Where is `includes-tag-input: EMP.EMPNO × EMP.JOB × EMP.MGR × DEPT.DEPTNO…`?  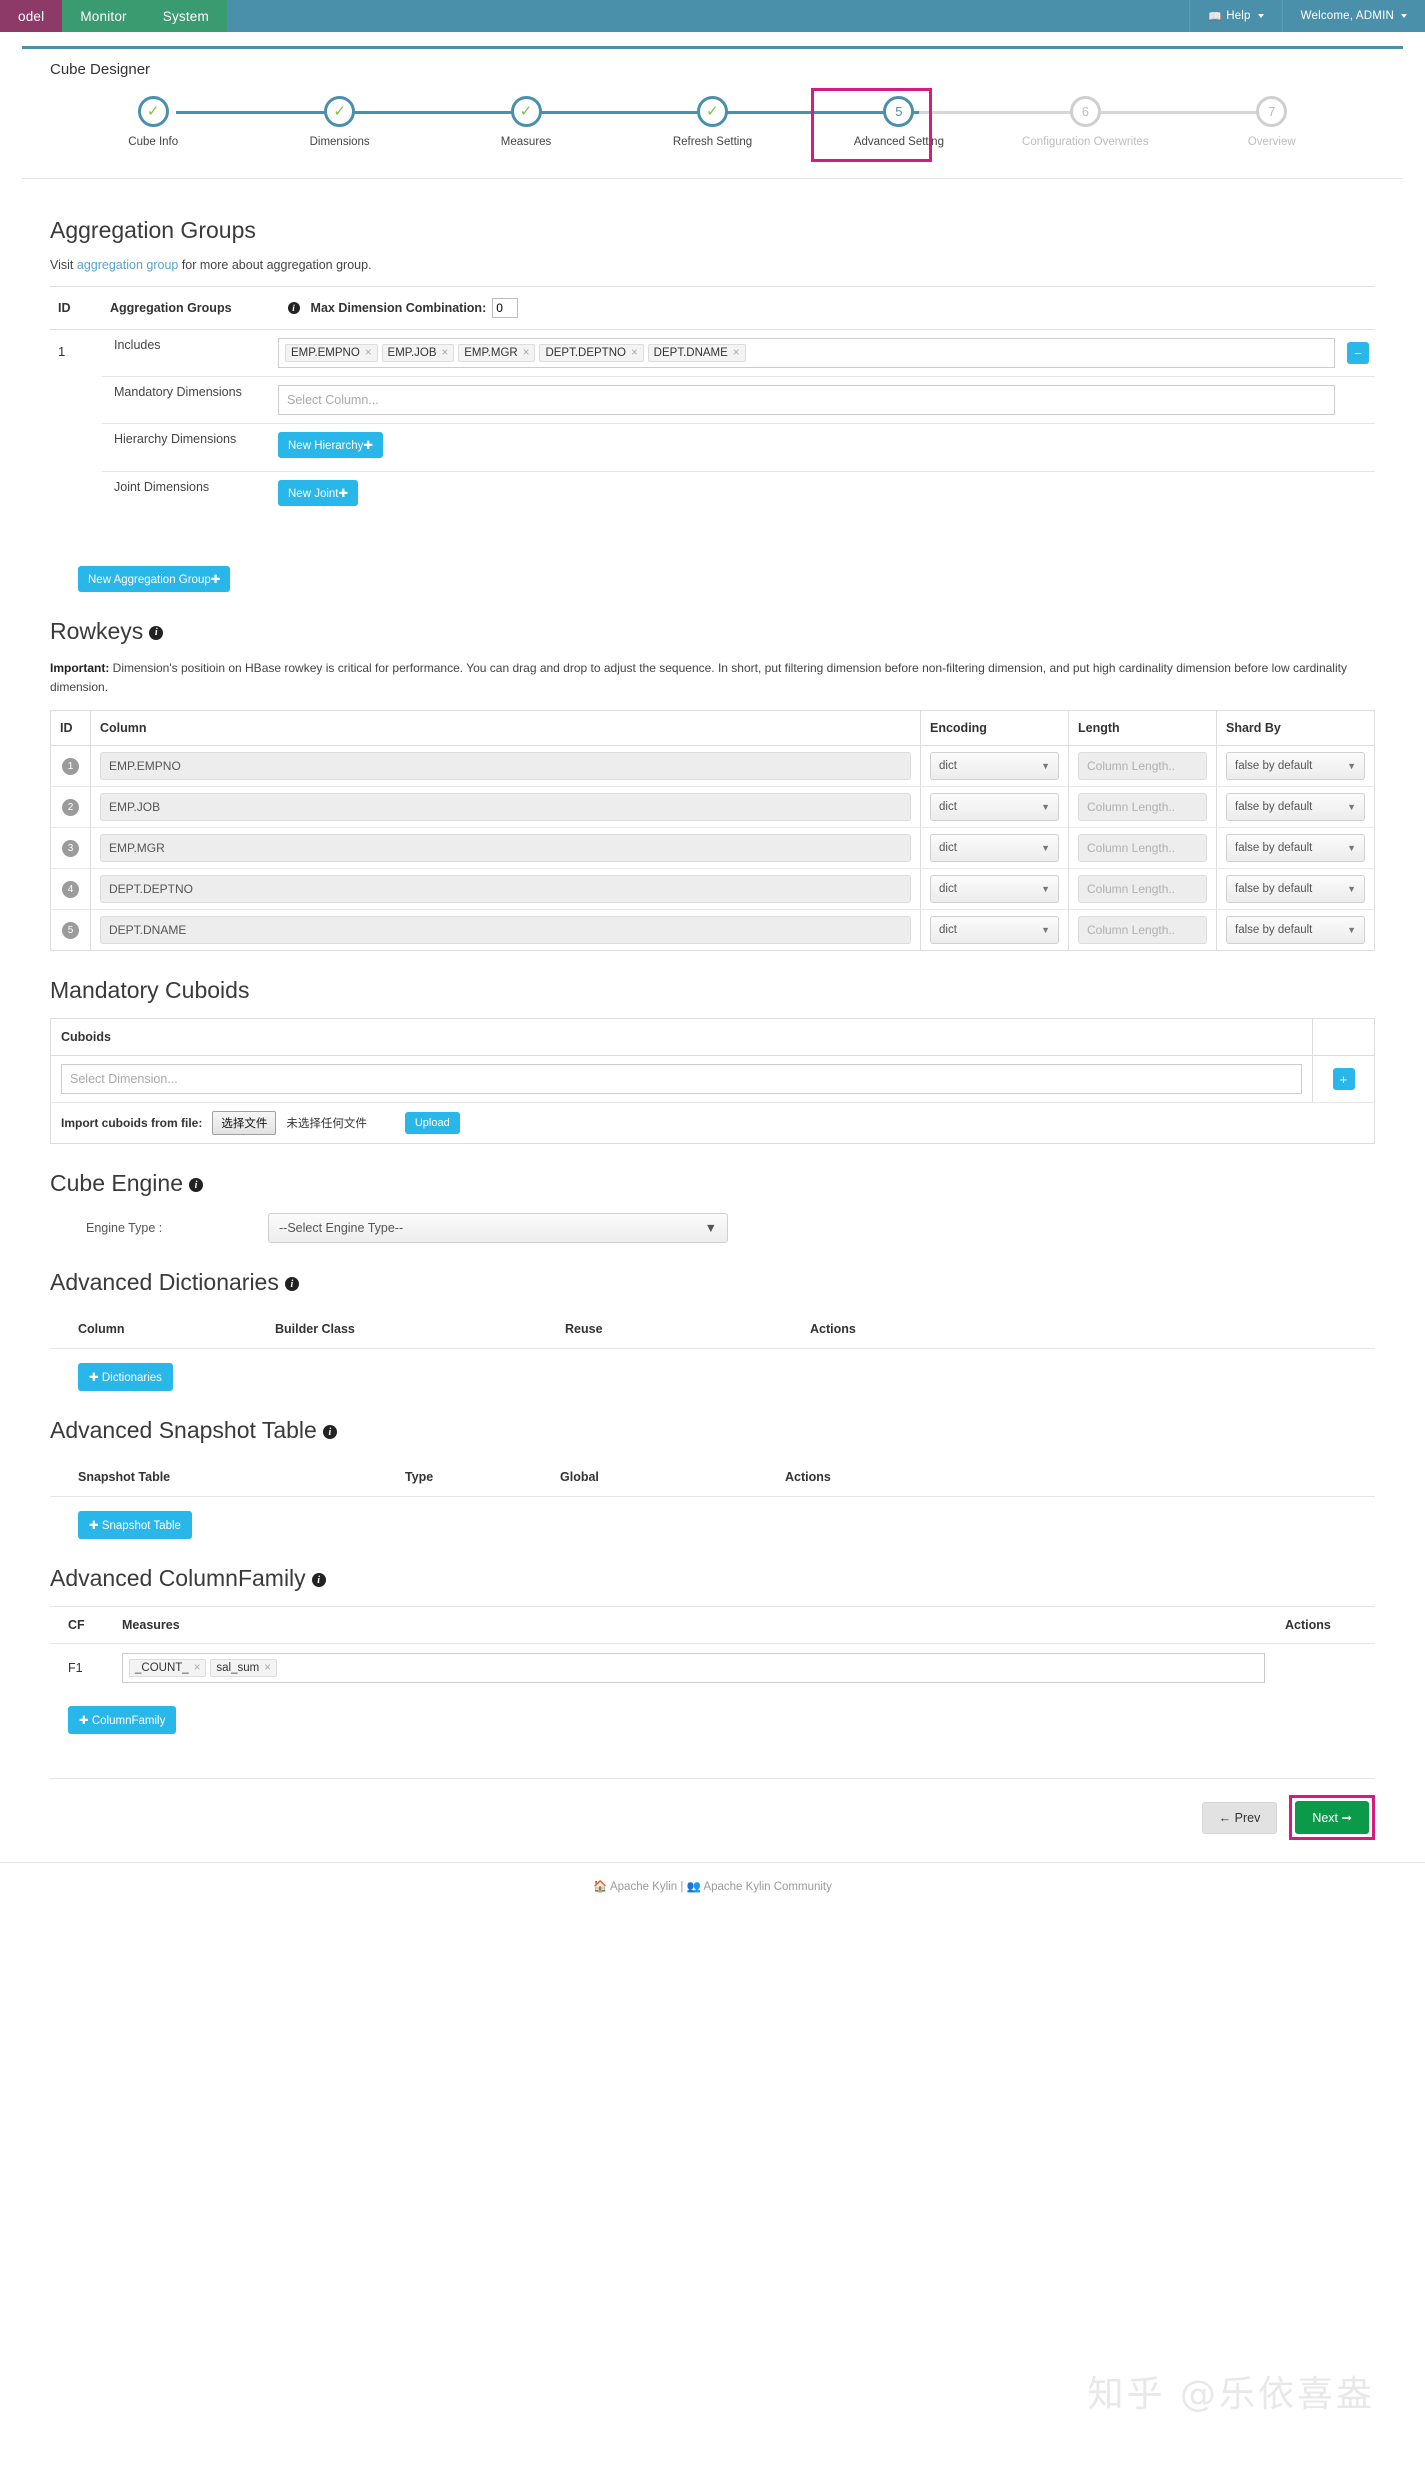
includes-tag-input: EMP.EMPNO × EMP.JOB × EMP.MGR × DEPT.DEPTNO… is located at coordinates (806, 353).